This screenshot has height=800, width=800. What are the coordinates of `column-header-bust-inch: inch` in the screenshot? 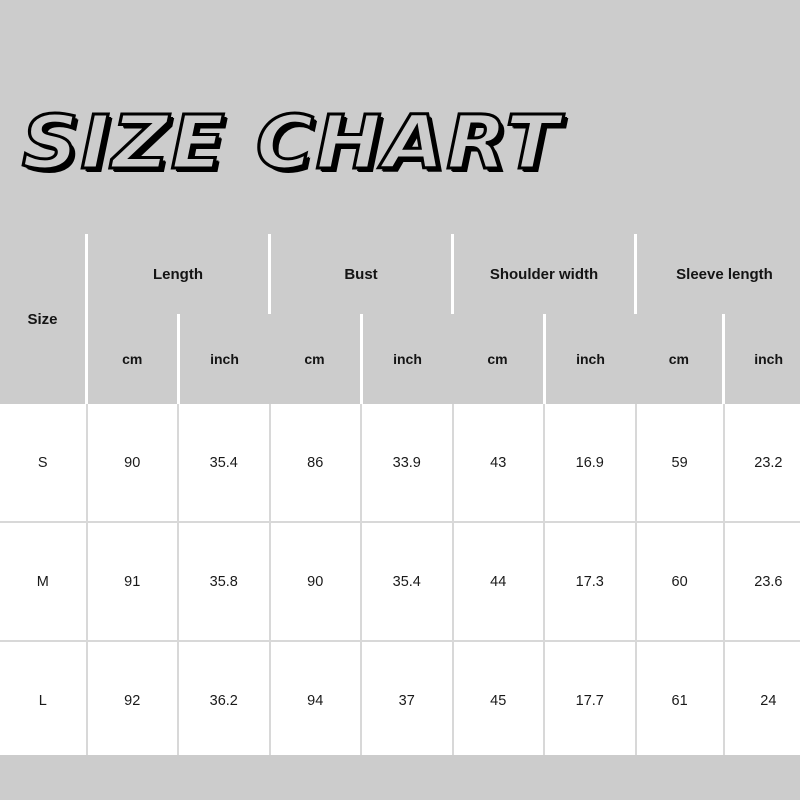 It's located at (406, 359).